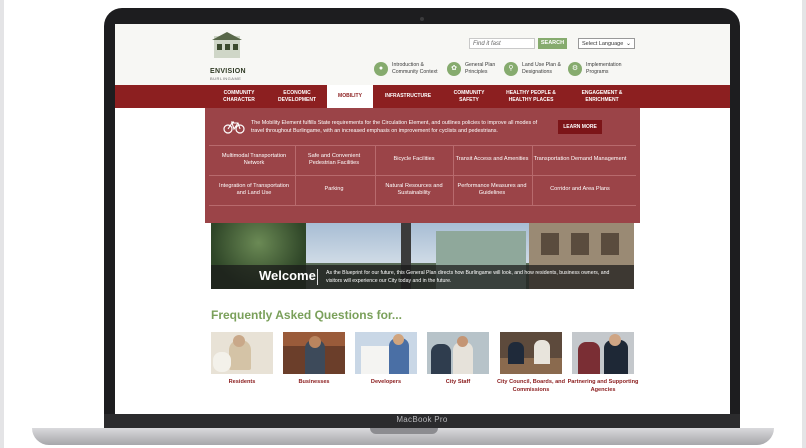 This screenshot has width=806, height=448. I want to click on nav-item-economic-development: ECONOMIC DEVELOPMENT, so click(297, 96).